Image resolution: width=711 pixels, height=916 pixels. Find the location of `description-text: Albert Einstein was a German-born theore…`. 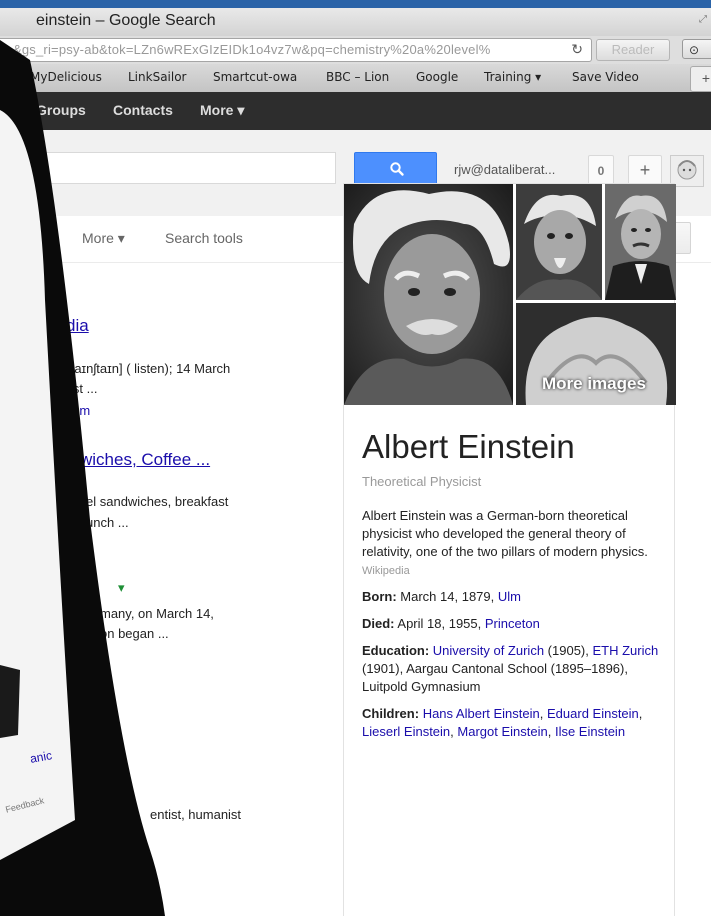

description-text: Albert Einstein was a German-born theore… is located at coordinates (505, 533).